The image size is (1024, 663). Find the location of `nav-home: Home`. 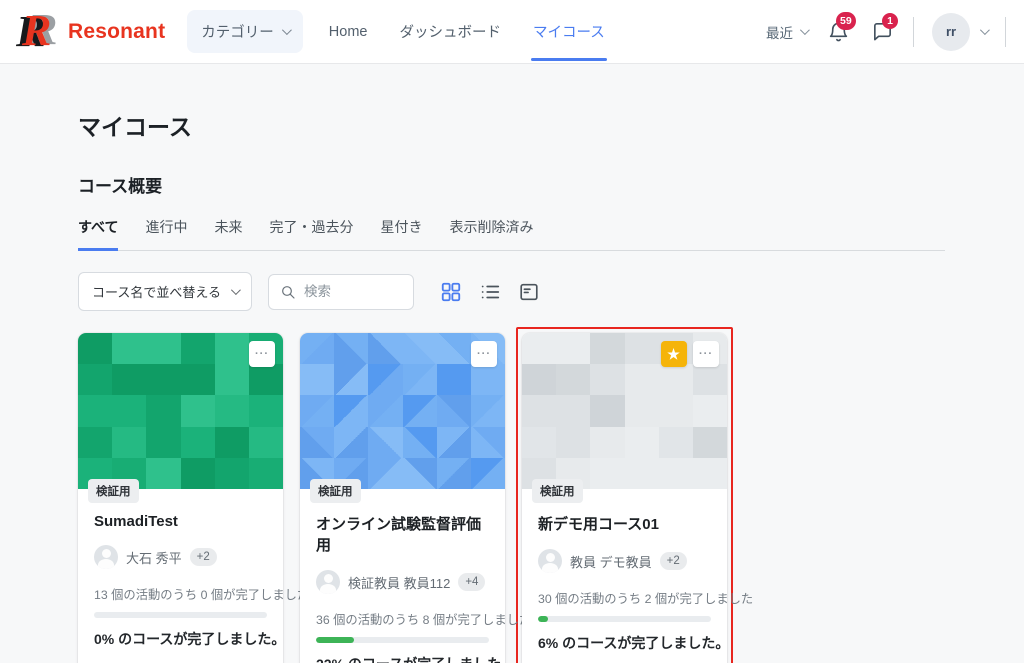

nav-home: Home is located at coordinates (348, 31).